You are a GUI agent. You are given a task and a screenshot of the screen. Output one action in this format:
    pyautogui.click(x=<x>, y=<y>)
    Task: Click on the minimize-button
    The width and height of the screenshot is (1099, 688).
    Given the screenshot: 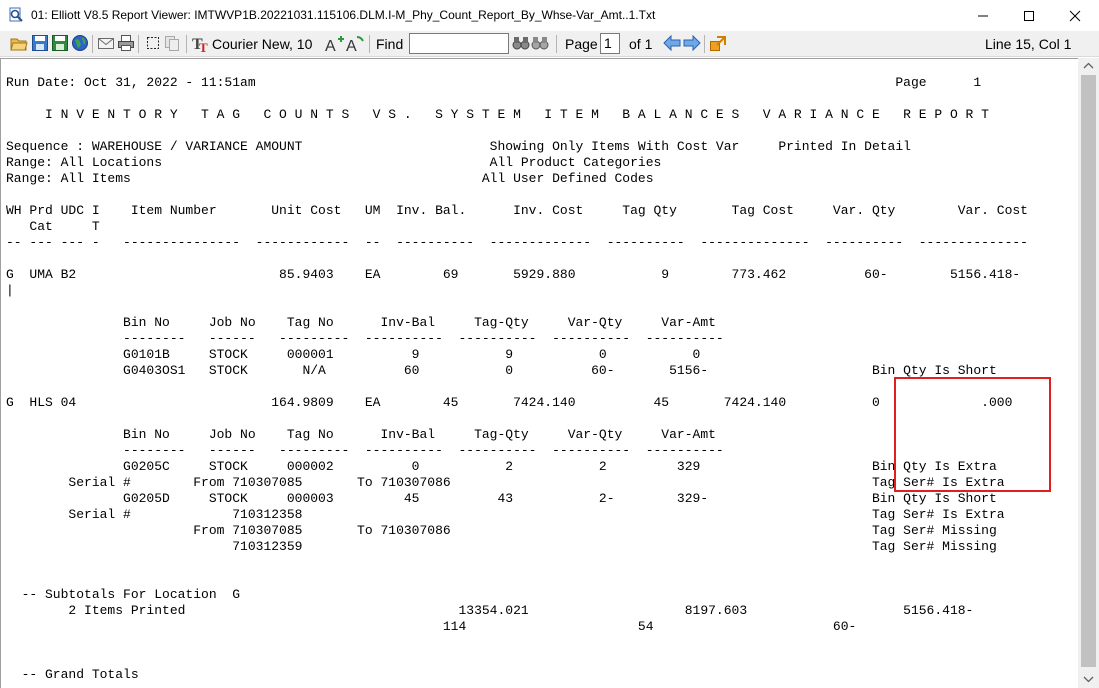 What is the action you would take?
    pyautogui.click(x=983, y=15)
    